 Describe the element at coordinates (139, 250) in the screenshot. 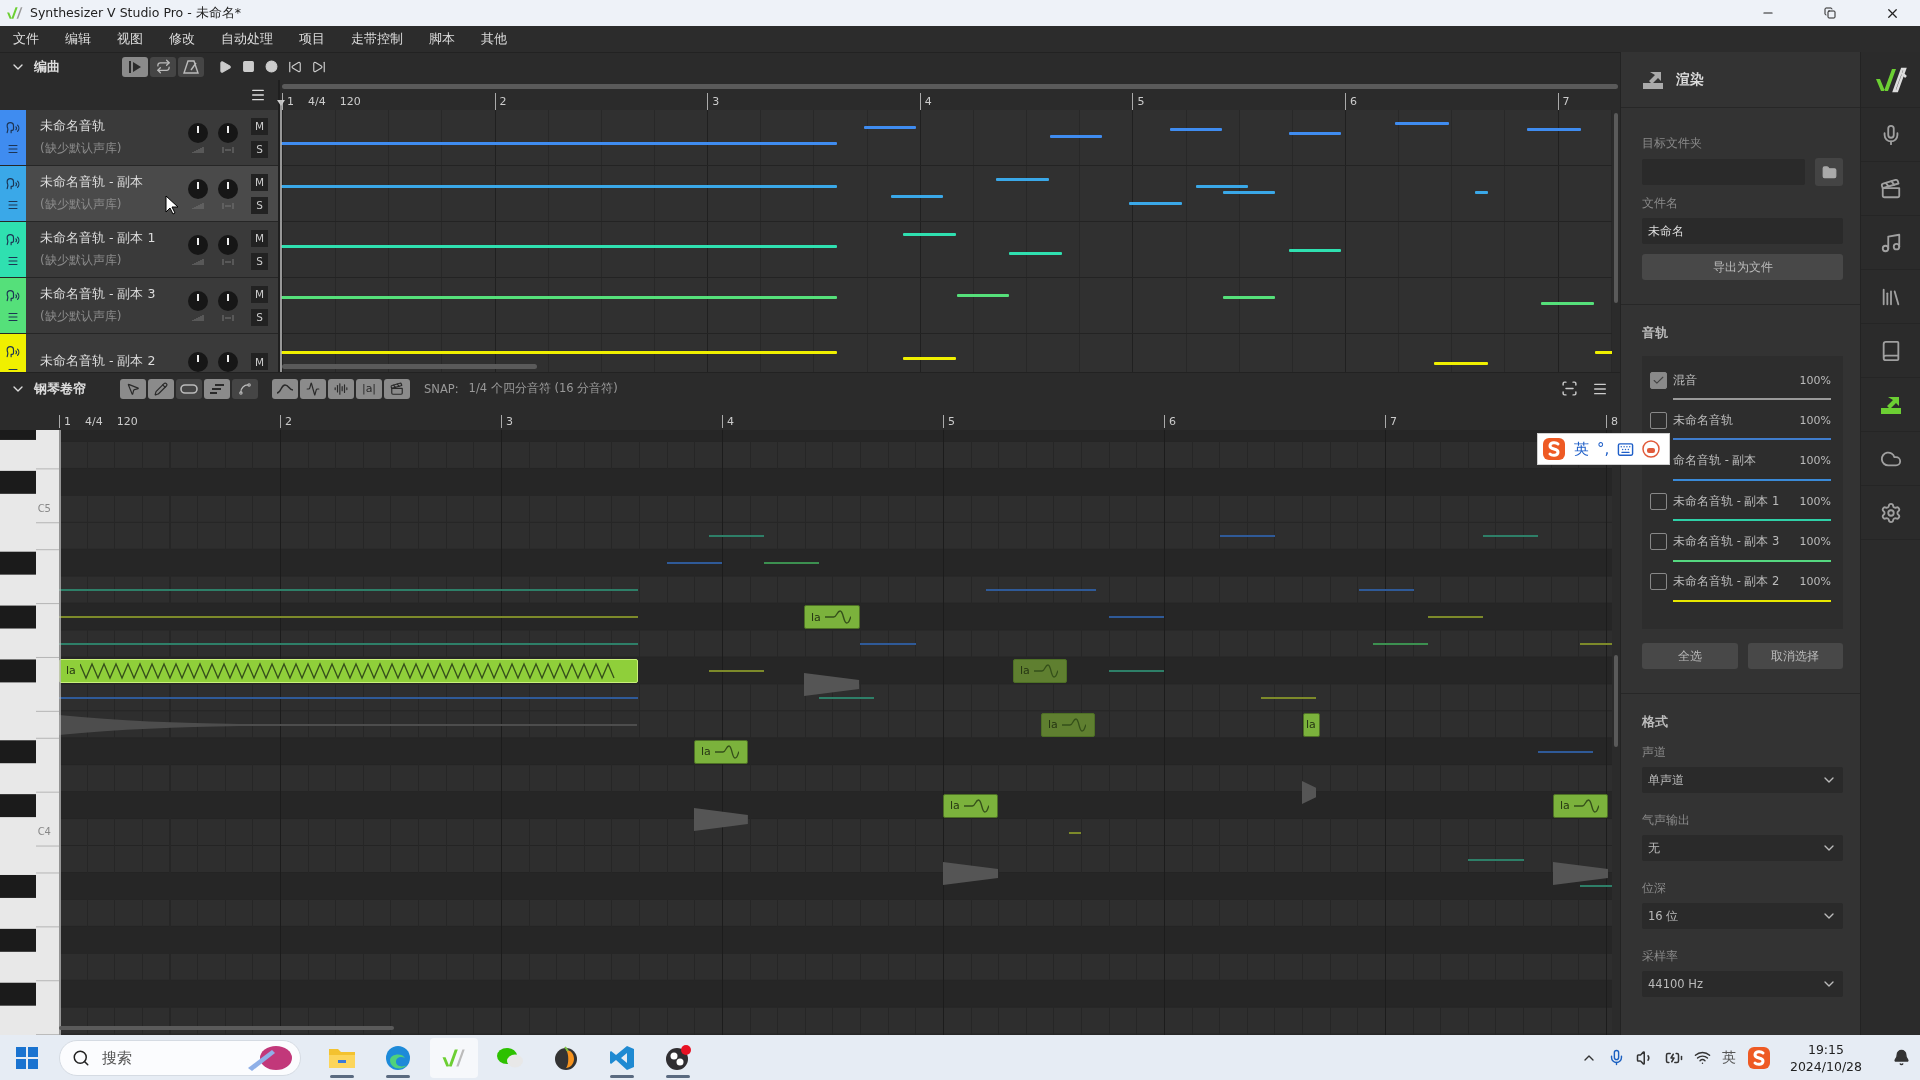

I see `track-header: 未命名音轨 - 副本 1 (缺少默认声库) M S` at that location.